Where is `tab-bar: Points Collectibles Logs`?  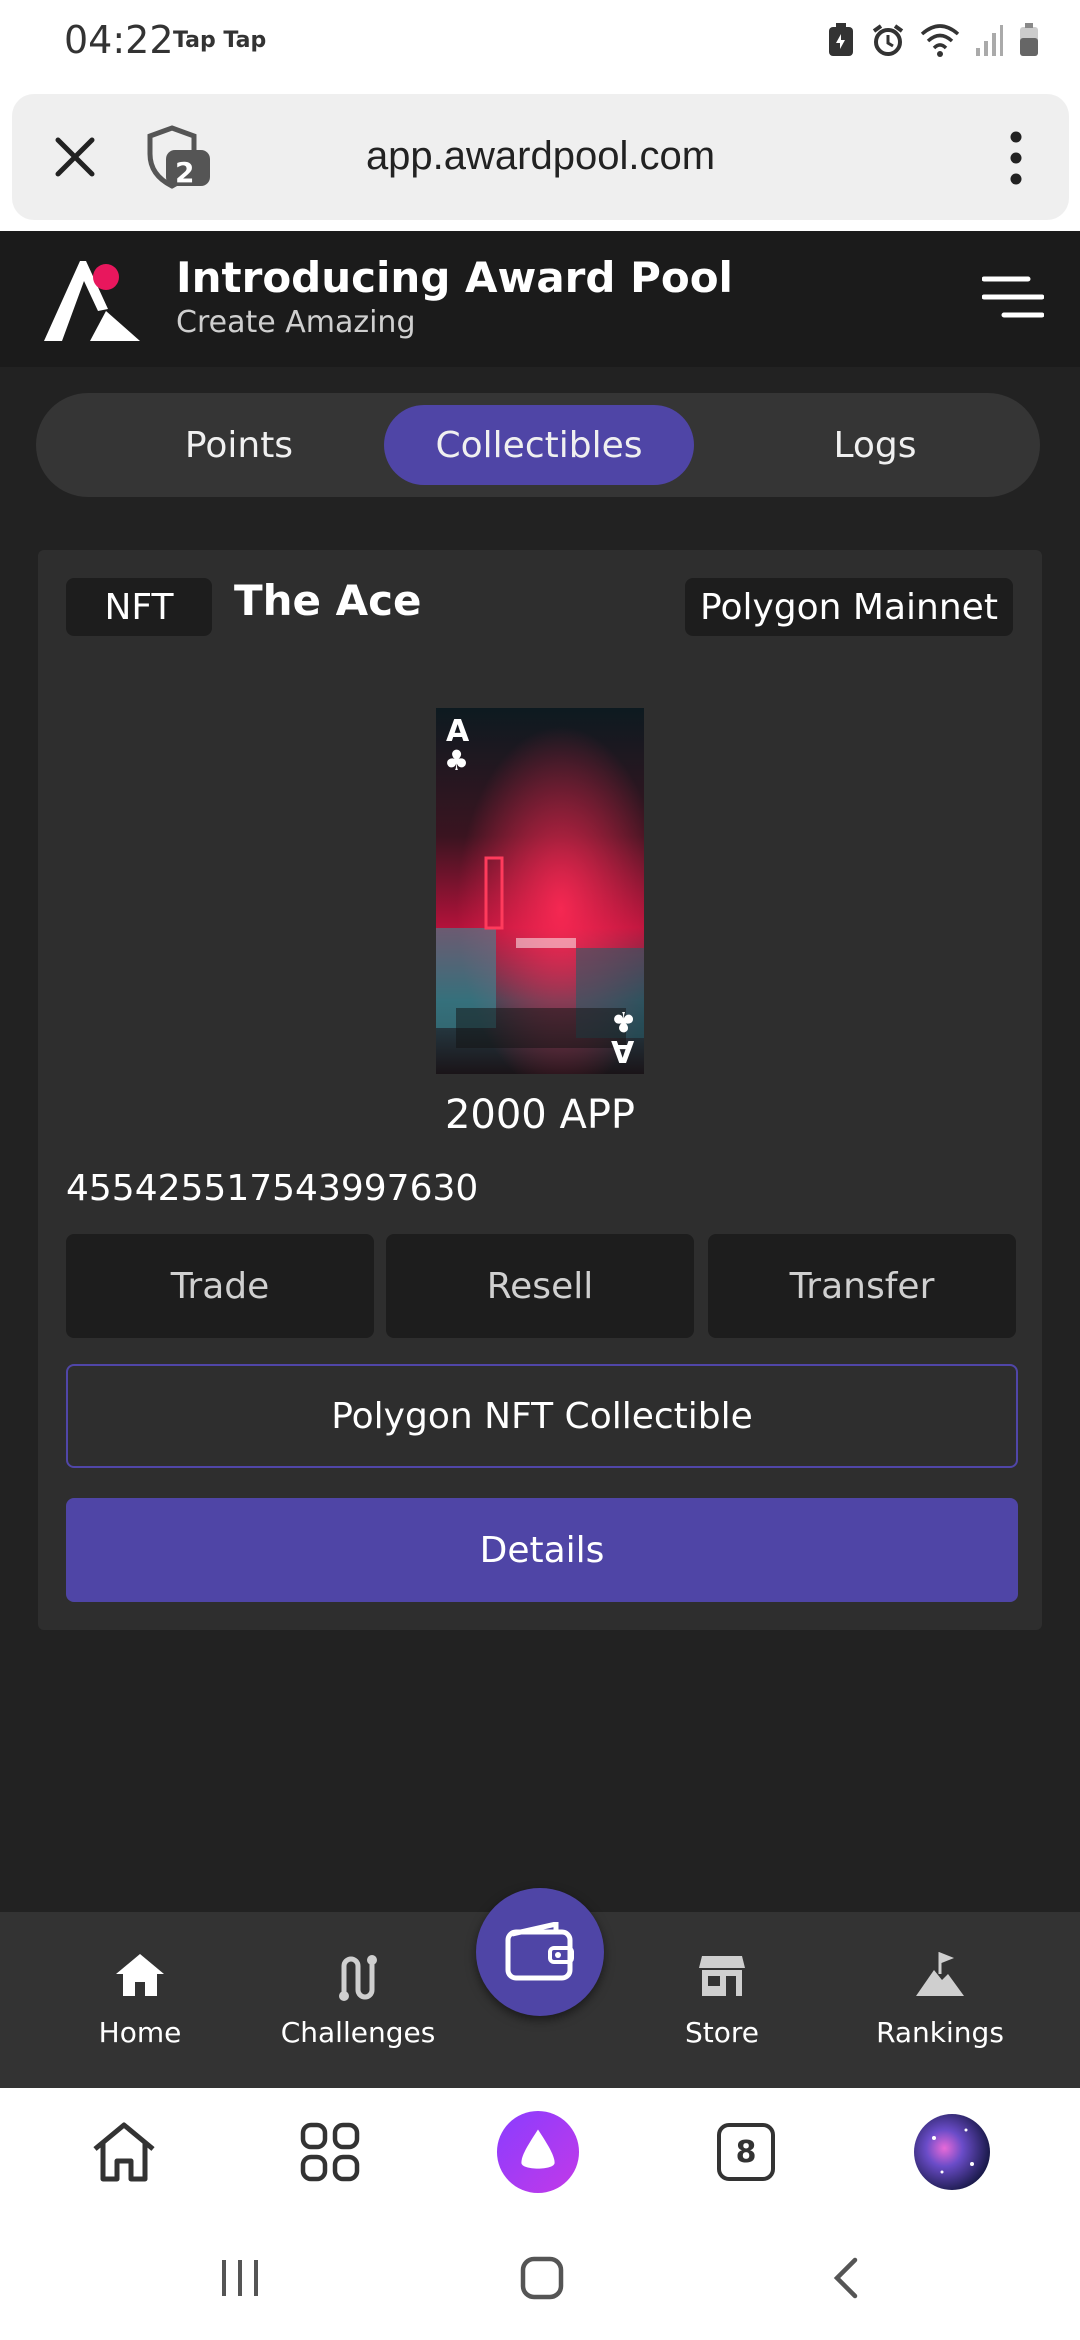
tab-bar: Points Collectibles Logs is located at coordinates (538, 445).